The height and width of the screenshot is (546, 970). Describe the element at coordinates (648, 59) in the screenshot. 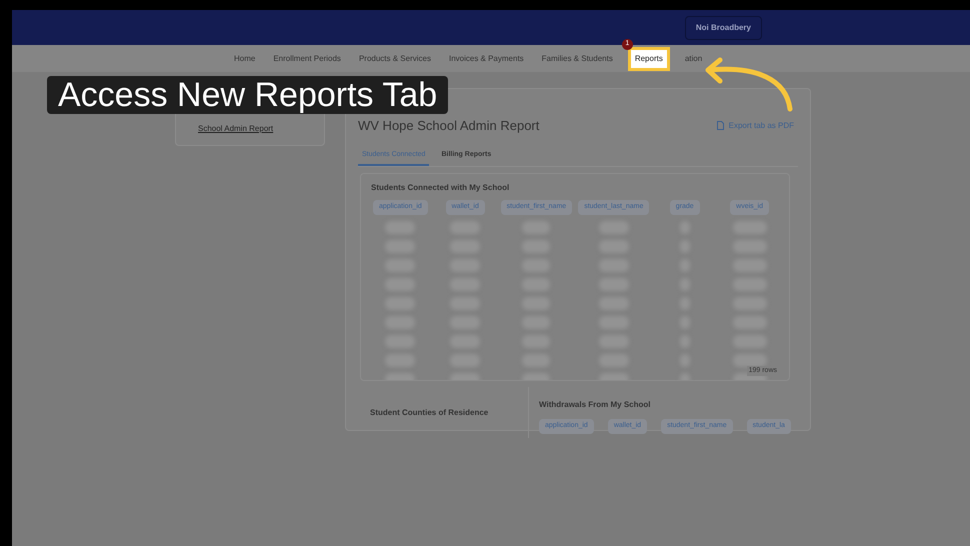

I see `nav-link: Reports` at that location.